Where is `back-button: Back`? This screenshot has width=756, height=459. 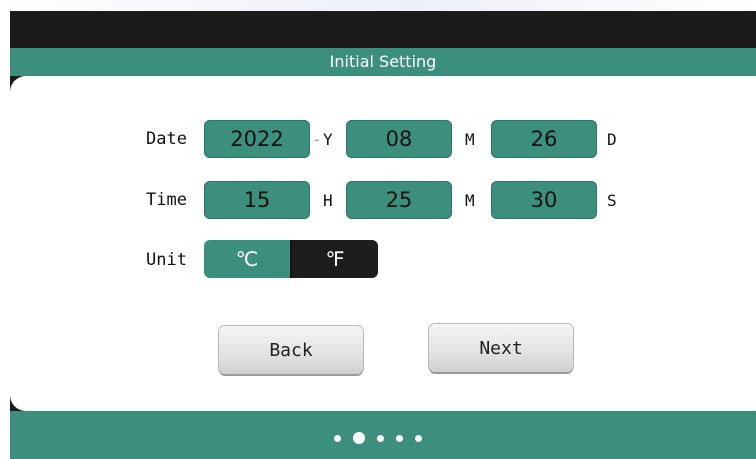 back-button: Back is located at coordinates (291, 350).